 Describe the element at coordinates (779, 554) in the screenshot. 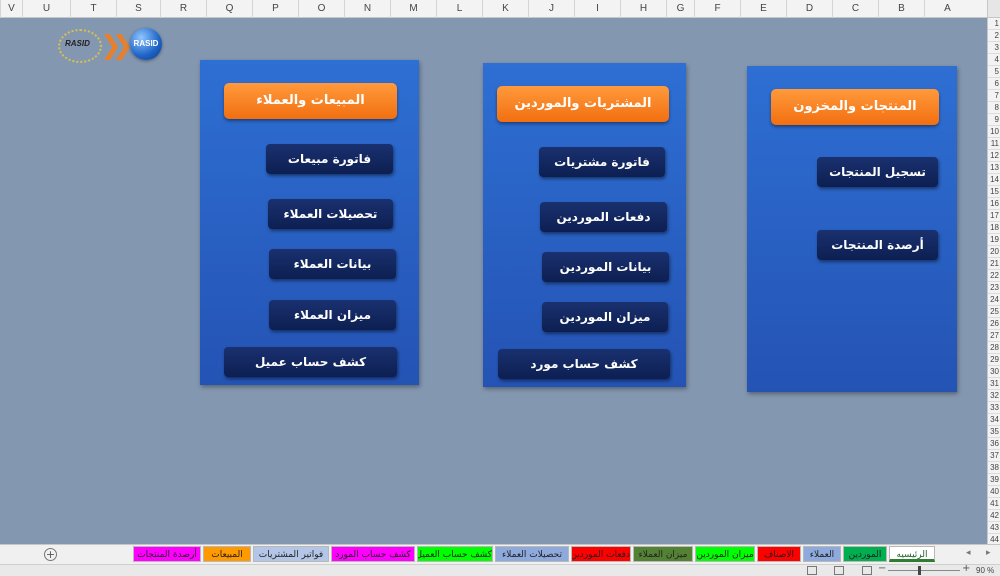

I see `sheet-tab: الاصناف` at that location.